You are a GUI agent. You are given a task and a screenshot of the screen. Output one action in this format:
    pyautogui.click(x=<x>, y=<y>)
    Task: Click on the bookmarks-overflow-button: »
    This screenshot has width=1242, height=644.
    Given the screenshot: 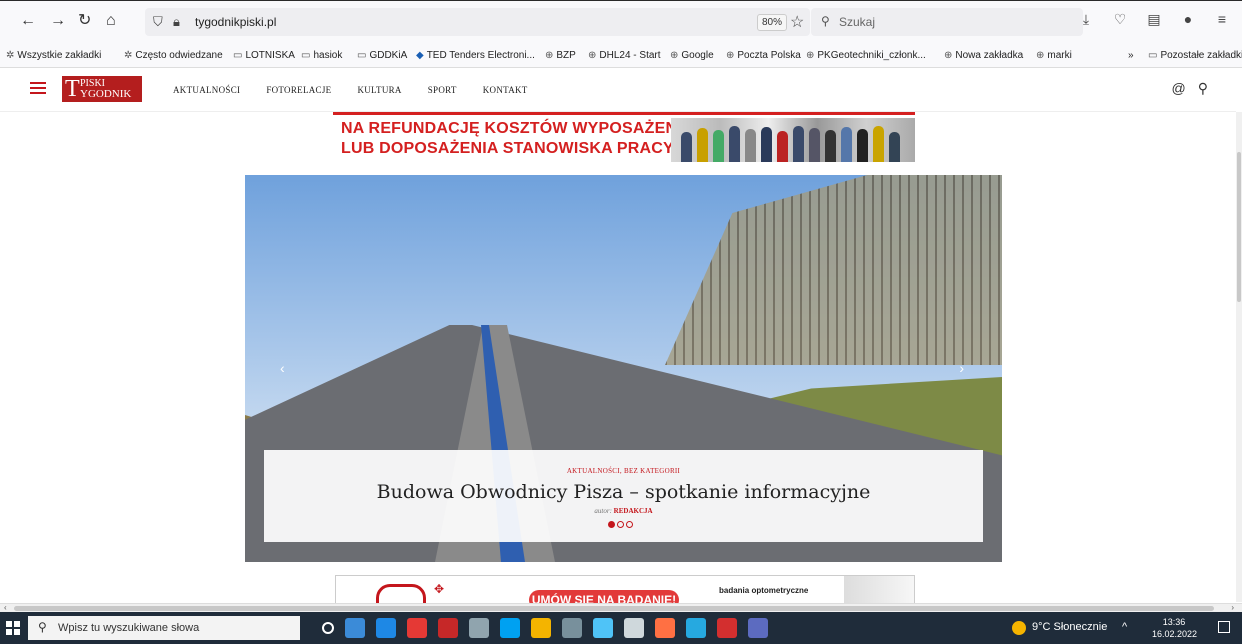 What is the action you would take?
    pyautogui.click(x=1131, y=55)
    